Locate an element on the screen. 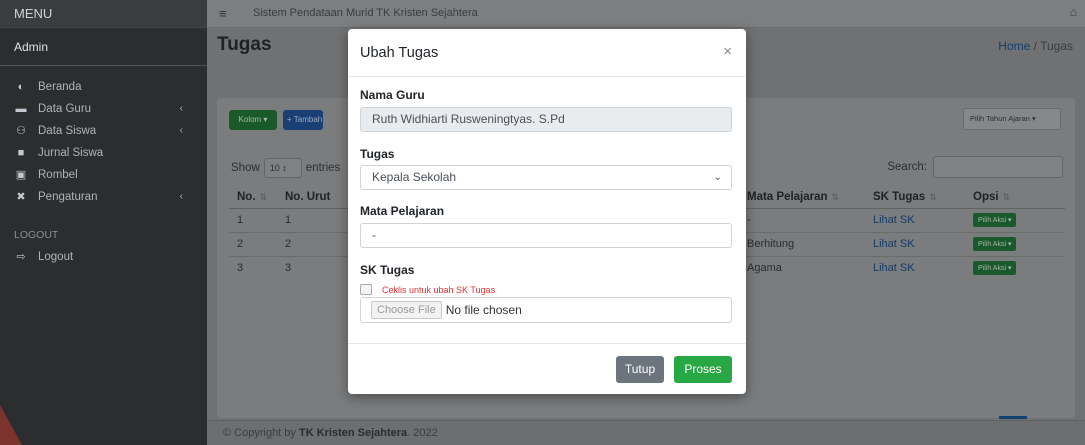 Image resolution: width=1085 pixels, height=445 pixels. modal-header: Ubah Tugas × is located at coordinates (547, 53).